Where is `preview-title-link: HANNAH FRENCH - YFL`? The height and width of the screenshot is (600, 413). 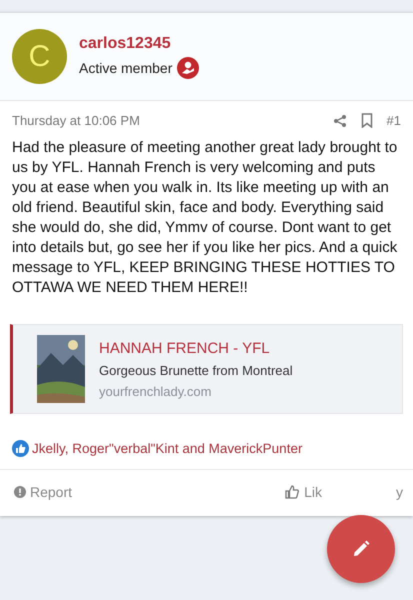
preview-title-link: HANNAH FRENCH - YFL is located at coordinates (196, 348).